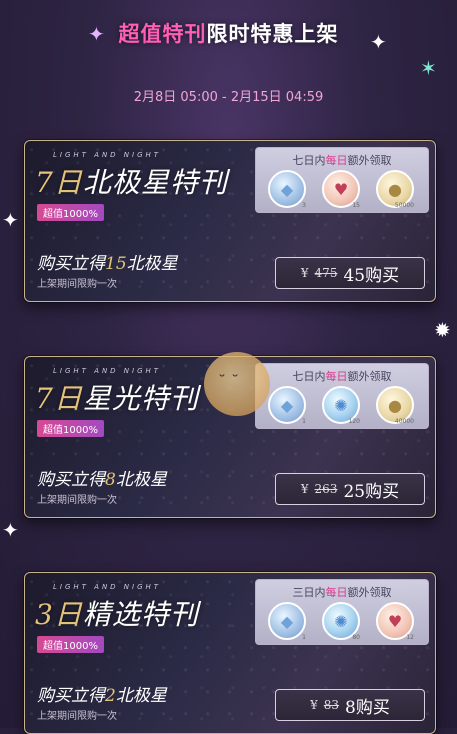  Describe the element at coordinates (287, 189) in the screenshot. I see `gem-icon: ◆ 3` at that location.